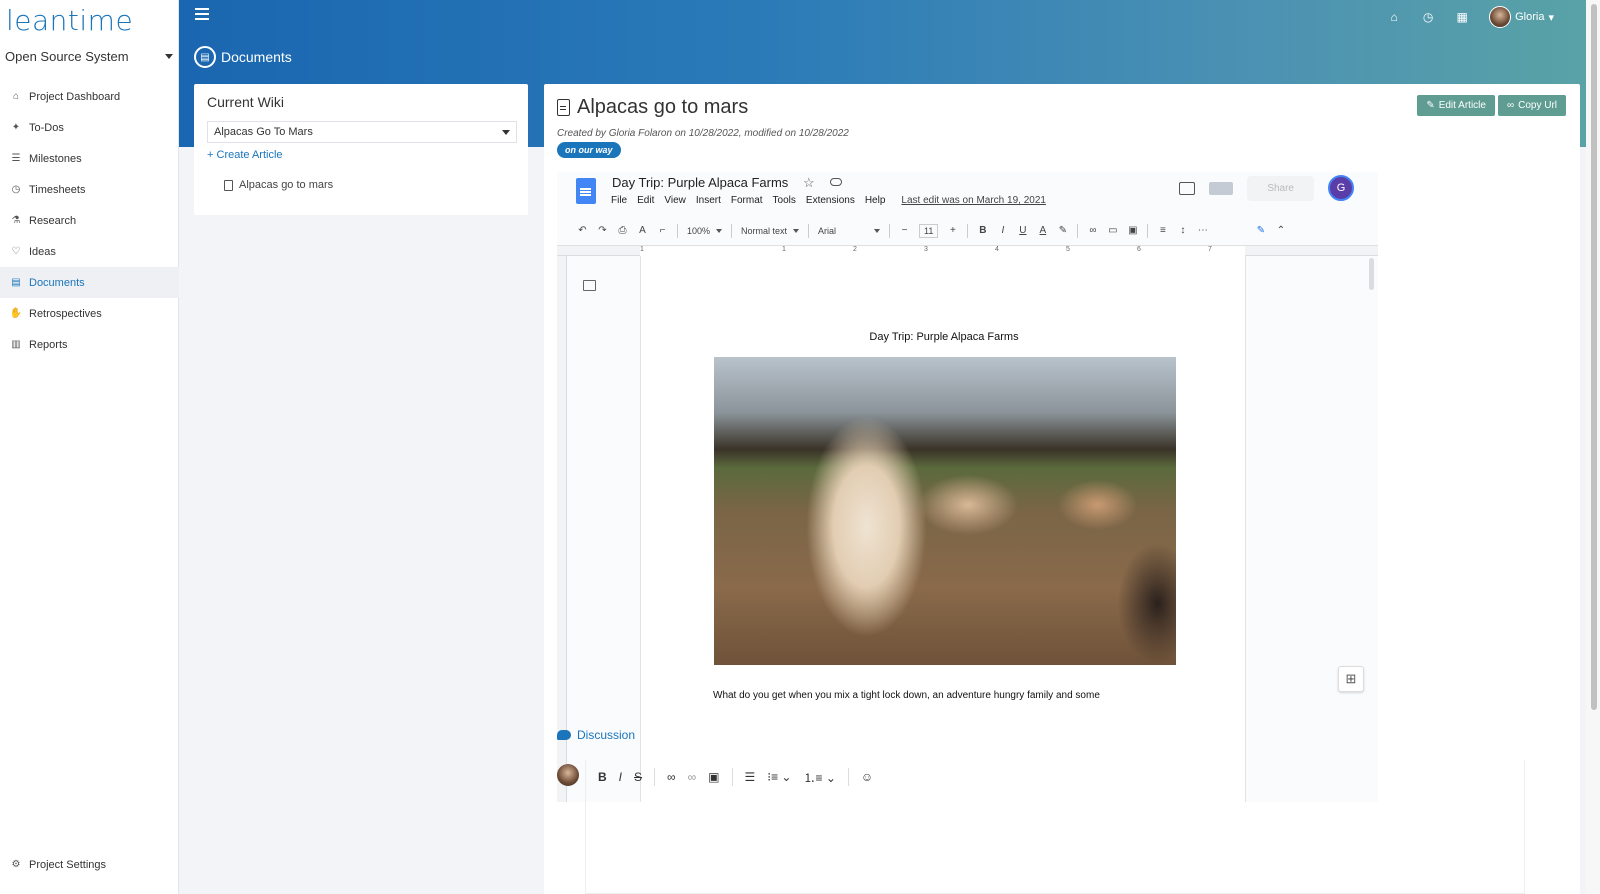 This screenshot has width=1600, height=894. Describe the element at coordinates (89, 220) in the screenshot. I see `sidebar-item-research: ⚗ Research` at that location.